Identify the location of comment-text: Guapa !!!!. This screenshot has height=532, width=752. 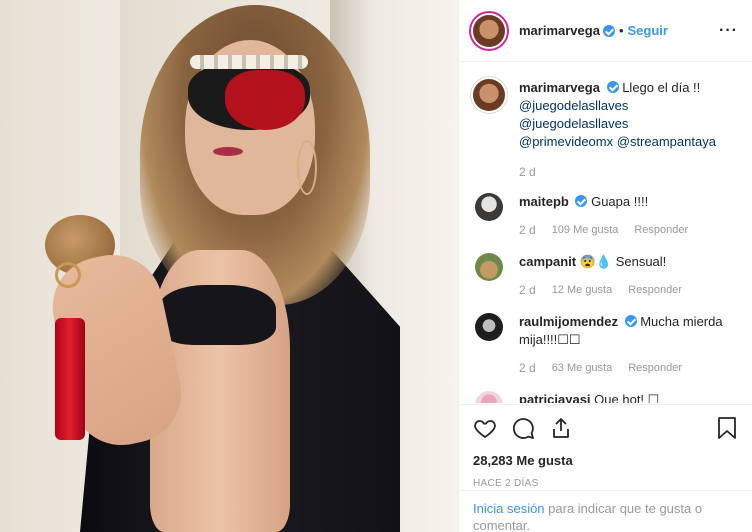
(620, 201).